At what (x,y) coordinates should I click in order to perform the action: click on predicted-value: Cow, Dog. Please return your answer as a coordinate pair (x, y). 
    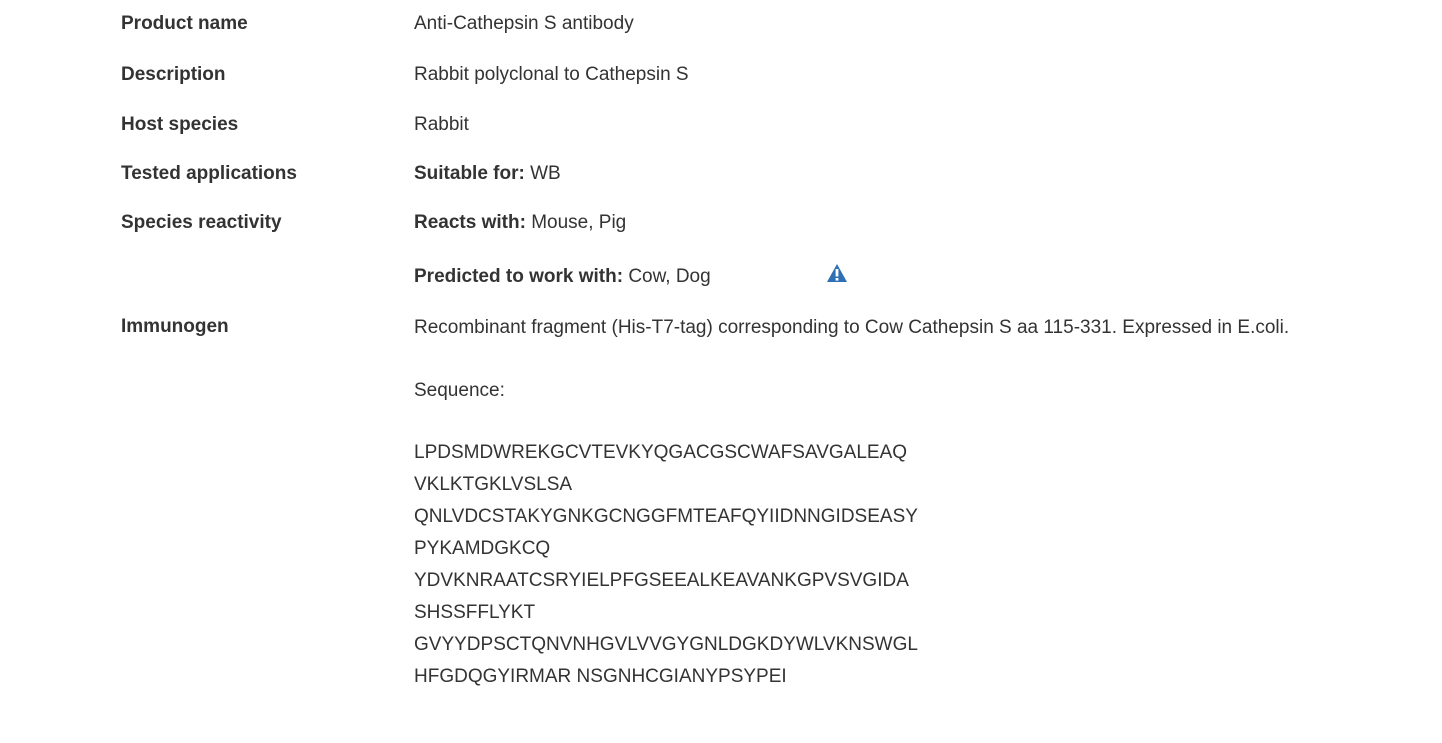
    Looking at the image, I should click on (669, 276).